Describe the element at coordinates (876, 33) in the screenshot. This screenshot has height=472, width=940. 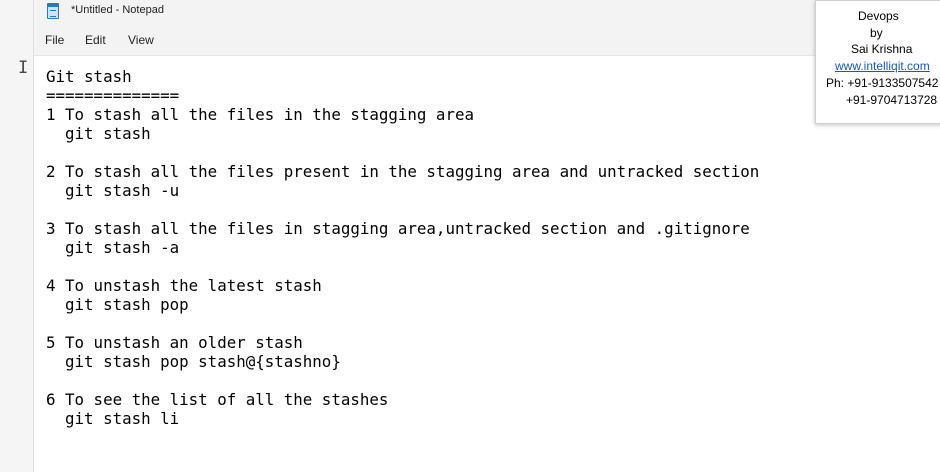
I see `by-label: by` at that location.